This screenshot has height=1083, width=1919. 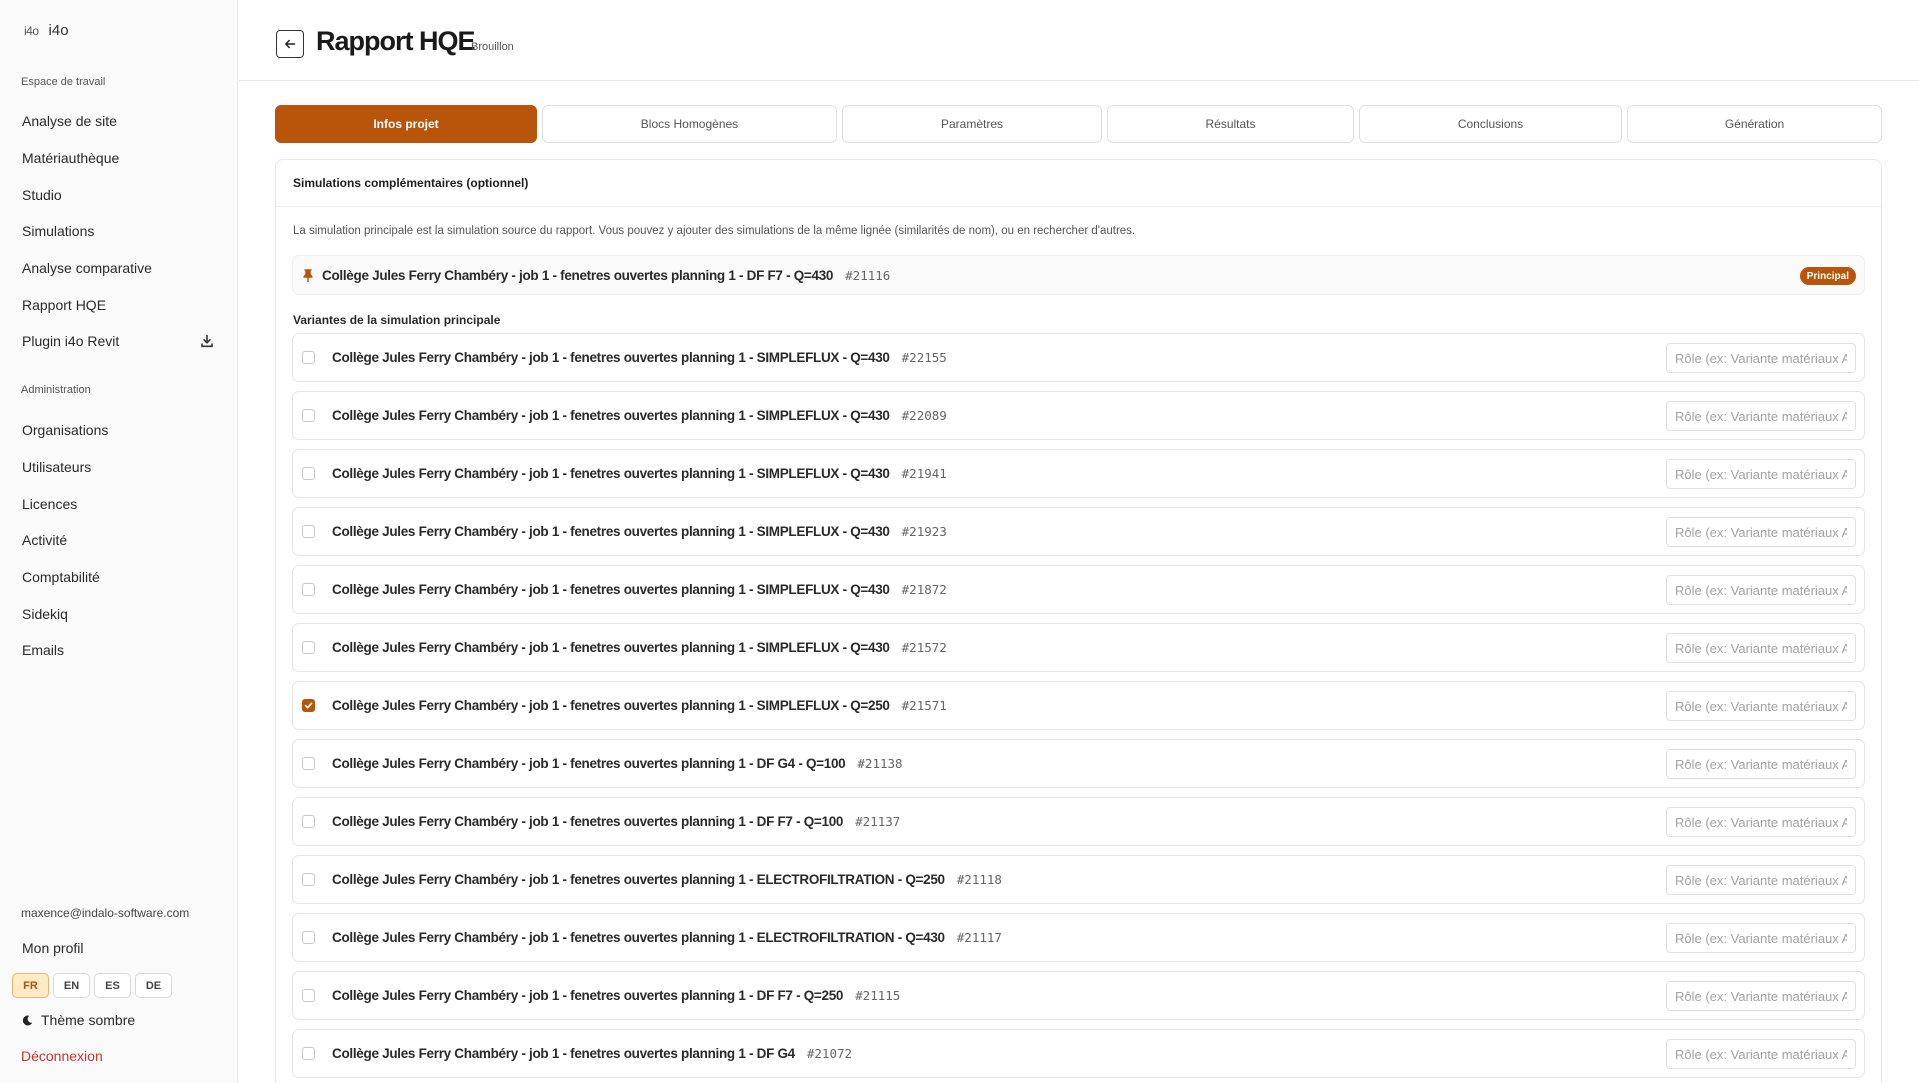 What do you see at coordinates (57, 467) in the screenshot?
I see `sidebar-item-label: Utilisateurs` at bounding box center [57, 467].